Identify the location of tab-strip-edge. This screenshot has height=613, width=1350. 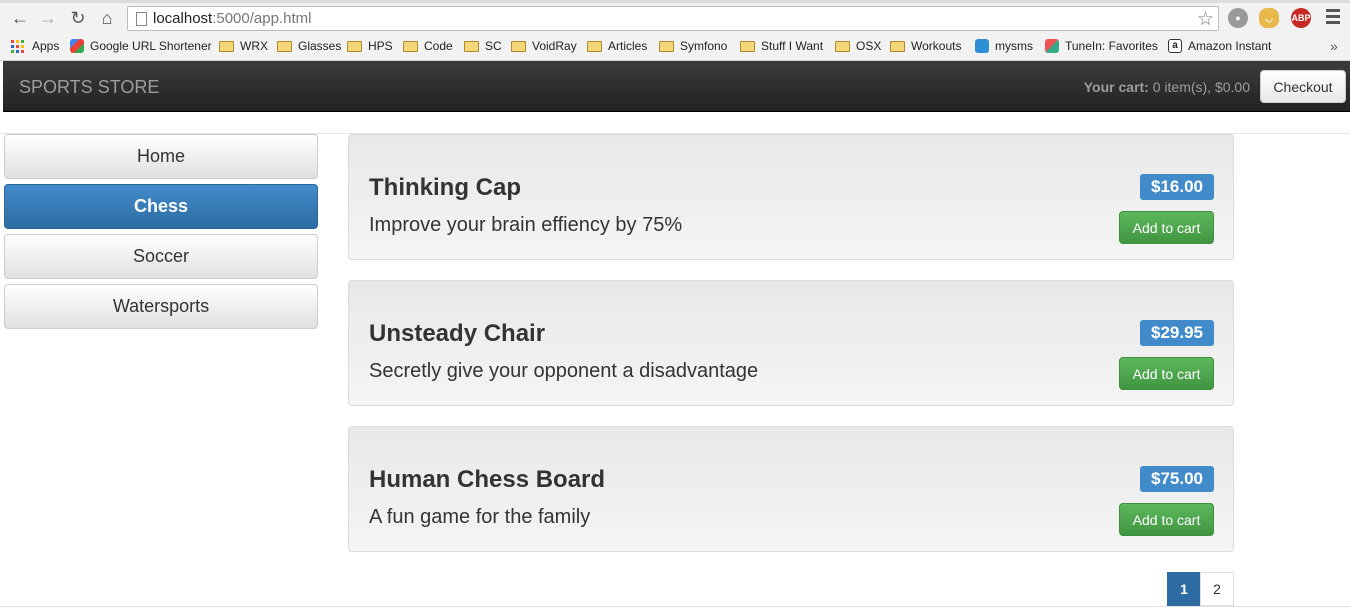
(675, 1).